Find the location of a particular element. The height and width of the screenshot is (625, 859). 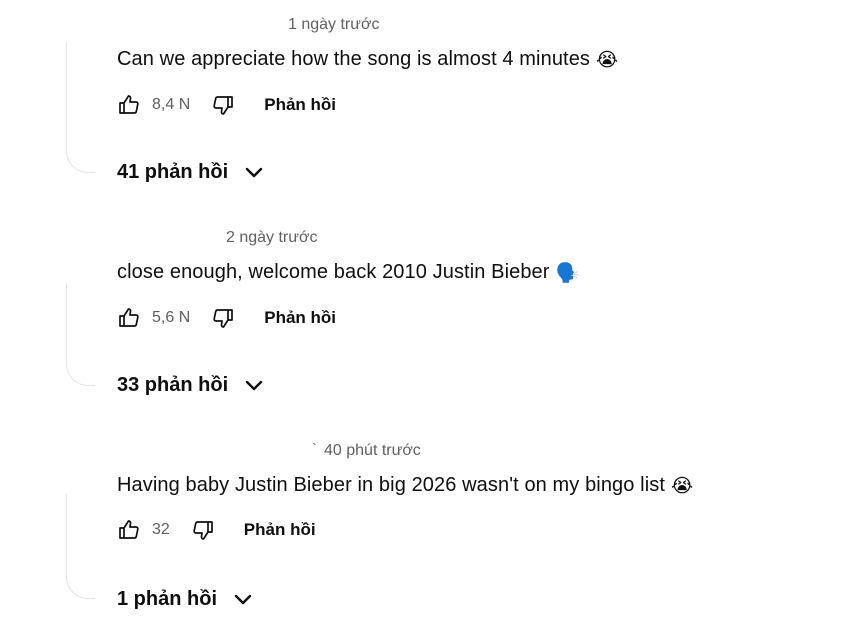

replies-count-label: 41 phản hồi is located at coordinates (173, 171).